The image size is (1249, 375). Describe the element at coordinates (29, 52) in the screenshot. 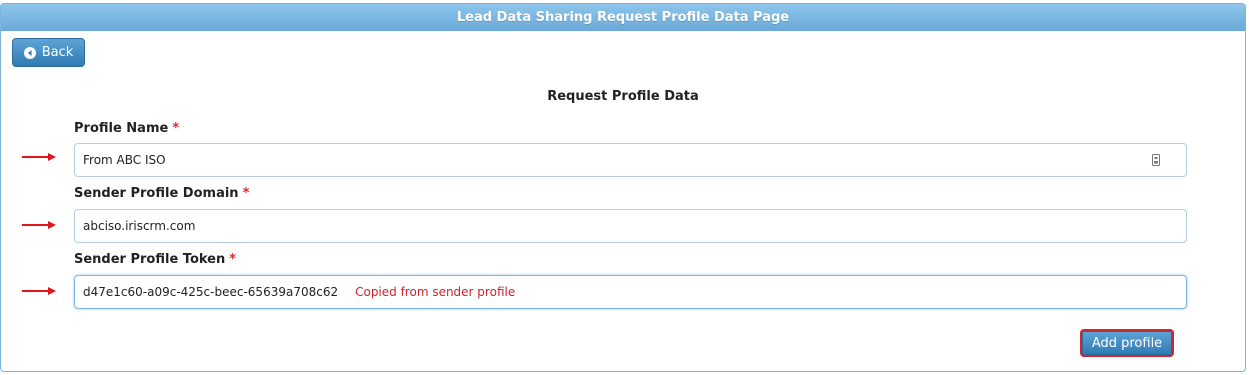

I see `circle-arrow-left-icon` at that location.